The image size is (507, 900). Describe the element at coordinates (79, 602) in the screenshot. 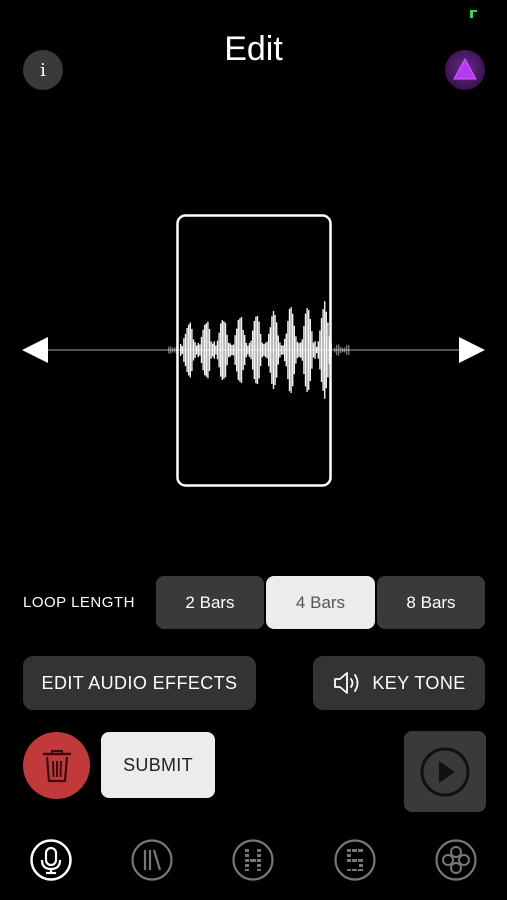

I see `loop-length-label: LOOP LENGTH` at that location.